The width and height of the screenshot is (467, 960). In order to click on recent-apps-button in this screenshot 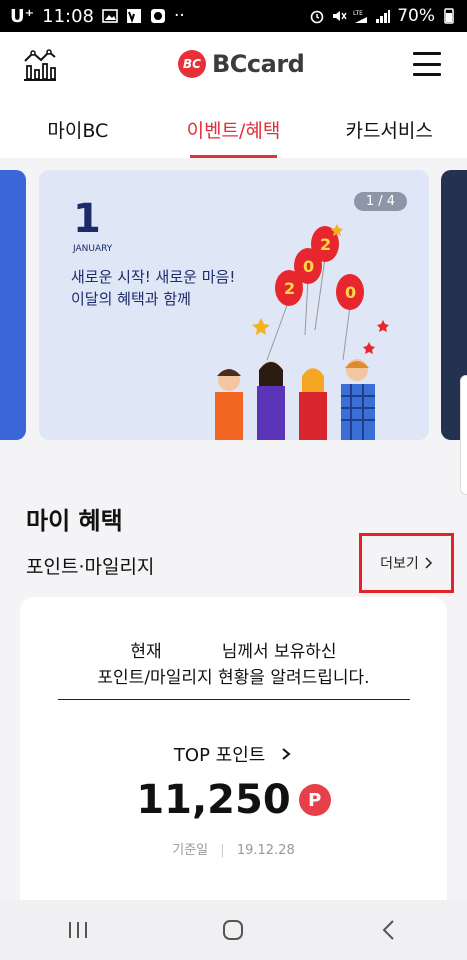, I will do `click(78, 930)`.